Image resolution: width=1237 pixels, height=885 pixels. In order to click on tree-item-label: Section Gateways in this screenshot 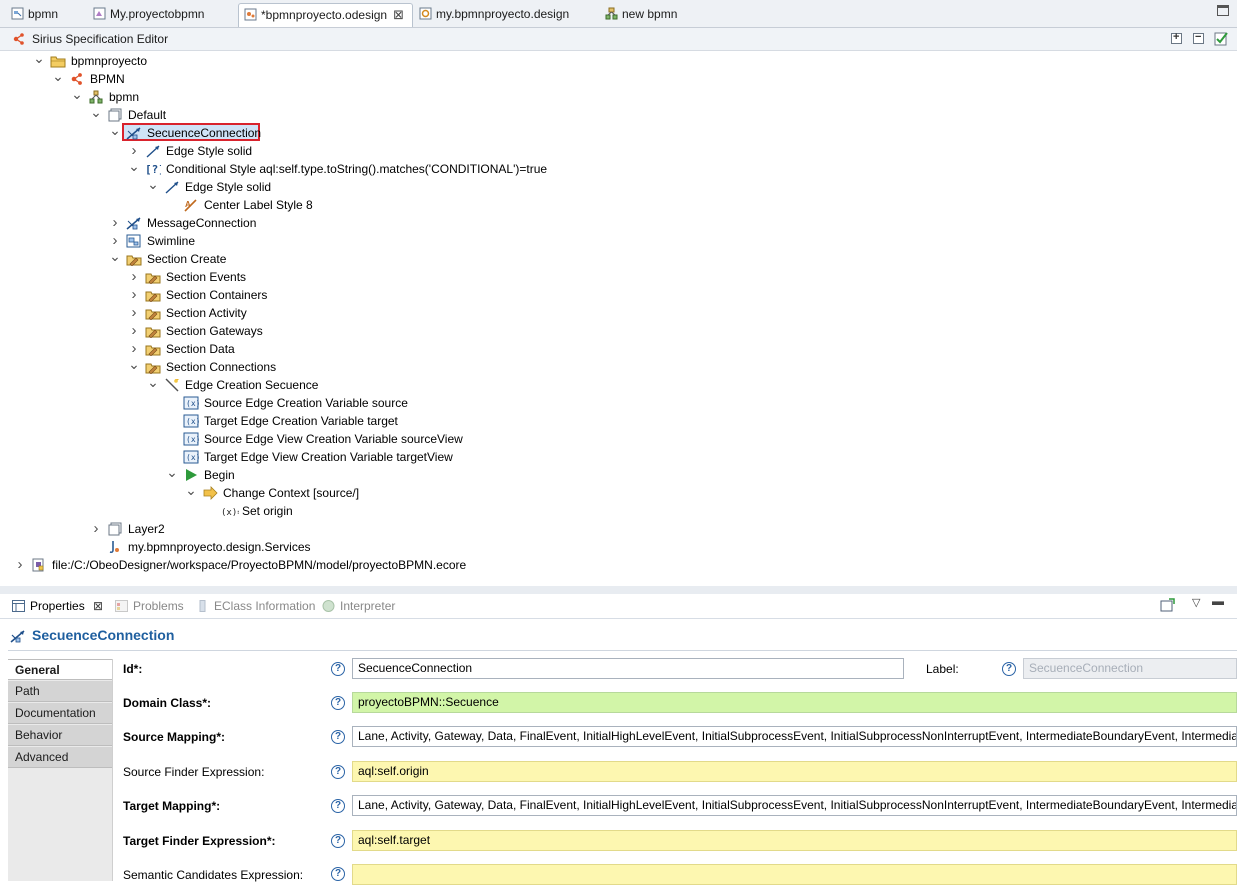, I will do `click(214, 331)`.